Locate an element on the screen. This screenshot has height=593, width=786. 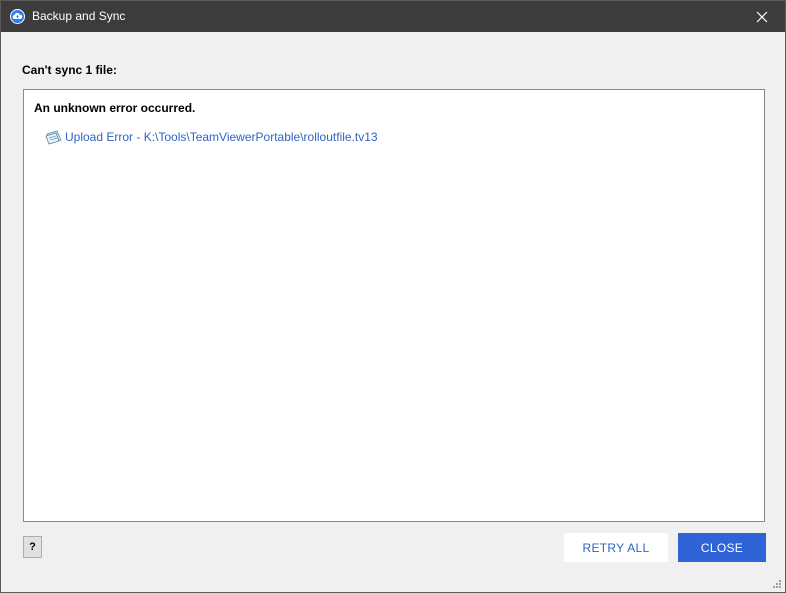
window-close-button is located at coordinates (762, 16).